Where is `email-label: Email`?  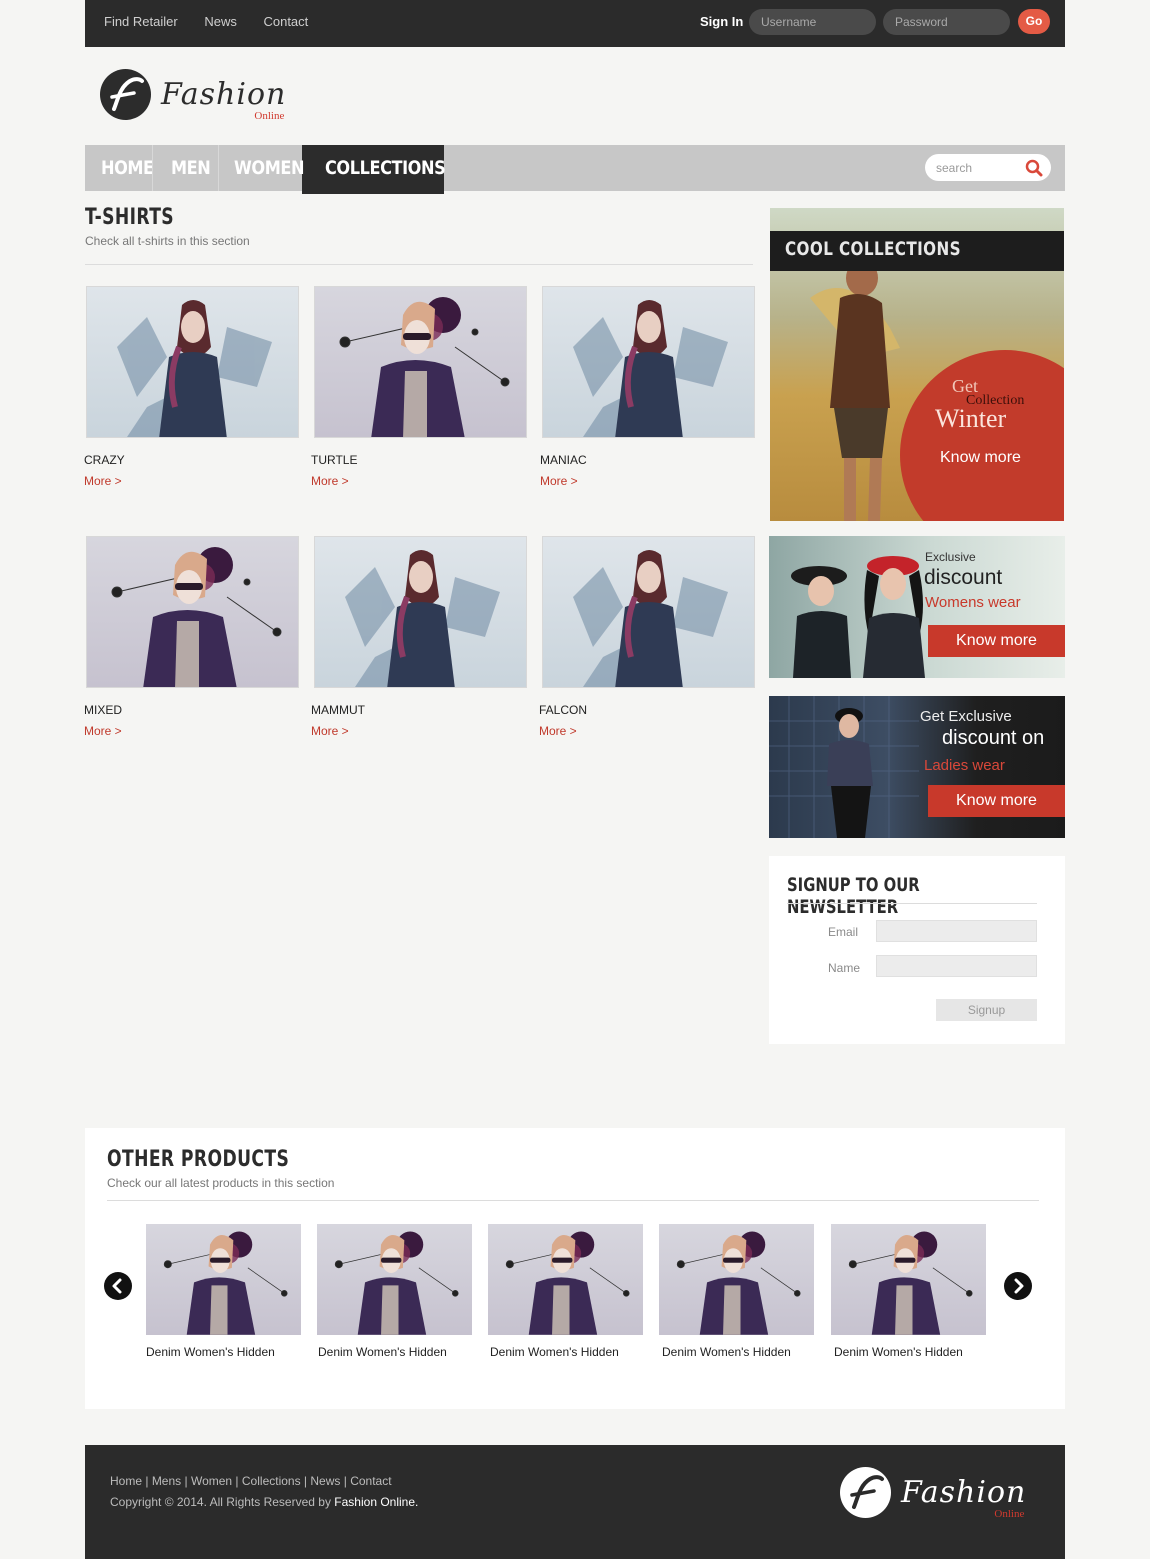 email-label: Email is located at coordinates (843, 932).